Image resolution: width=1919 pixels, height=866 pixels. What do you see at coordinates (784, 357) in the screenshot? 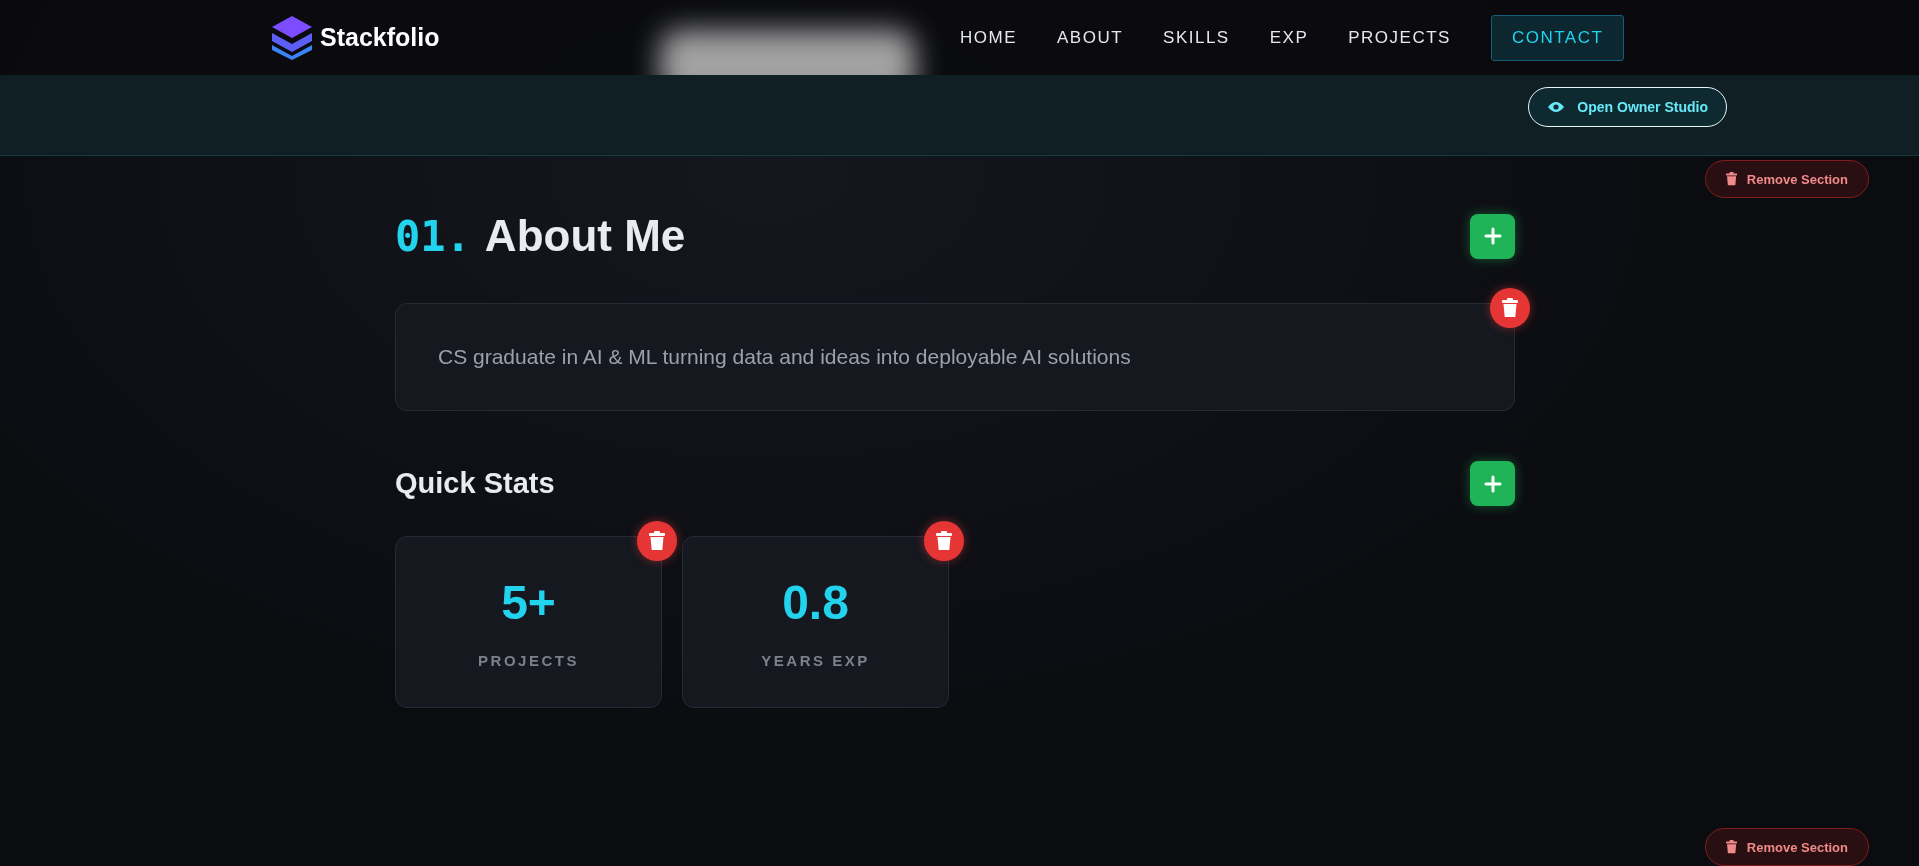
I see `about-text: CS graduate in AI & ML turning data and ideas into deployable AI solutions` at bounding box center [784, 357].